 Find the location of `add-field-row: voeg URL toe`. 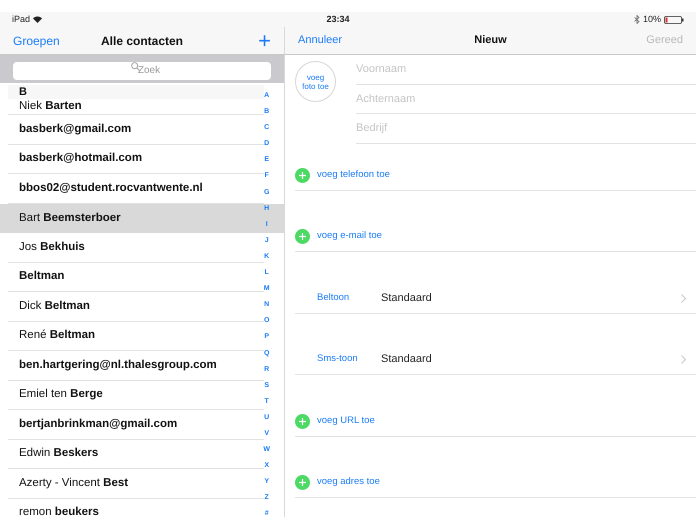

add-field-row: voeg URL toe is located at coordinates (495, 421).